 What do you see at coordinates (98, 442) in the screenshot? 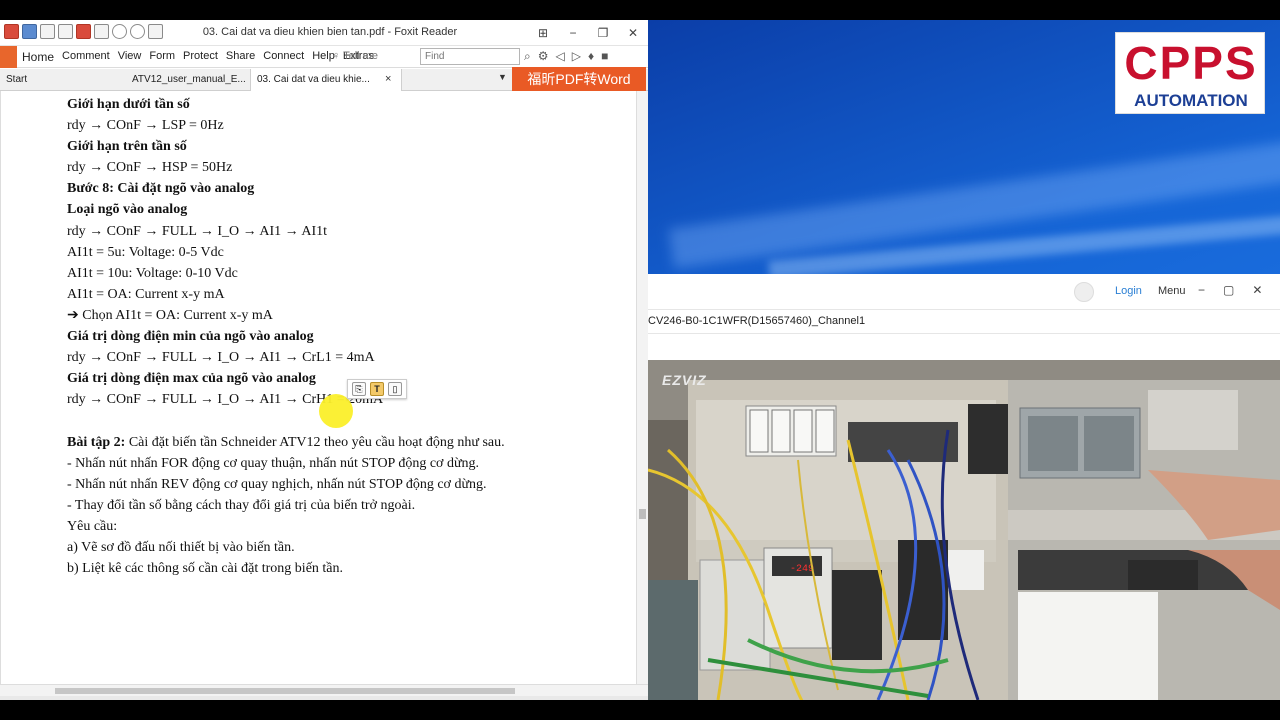
I see `exercise-label: Bài tập 2:` at bounding box center [98, 442].